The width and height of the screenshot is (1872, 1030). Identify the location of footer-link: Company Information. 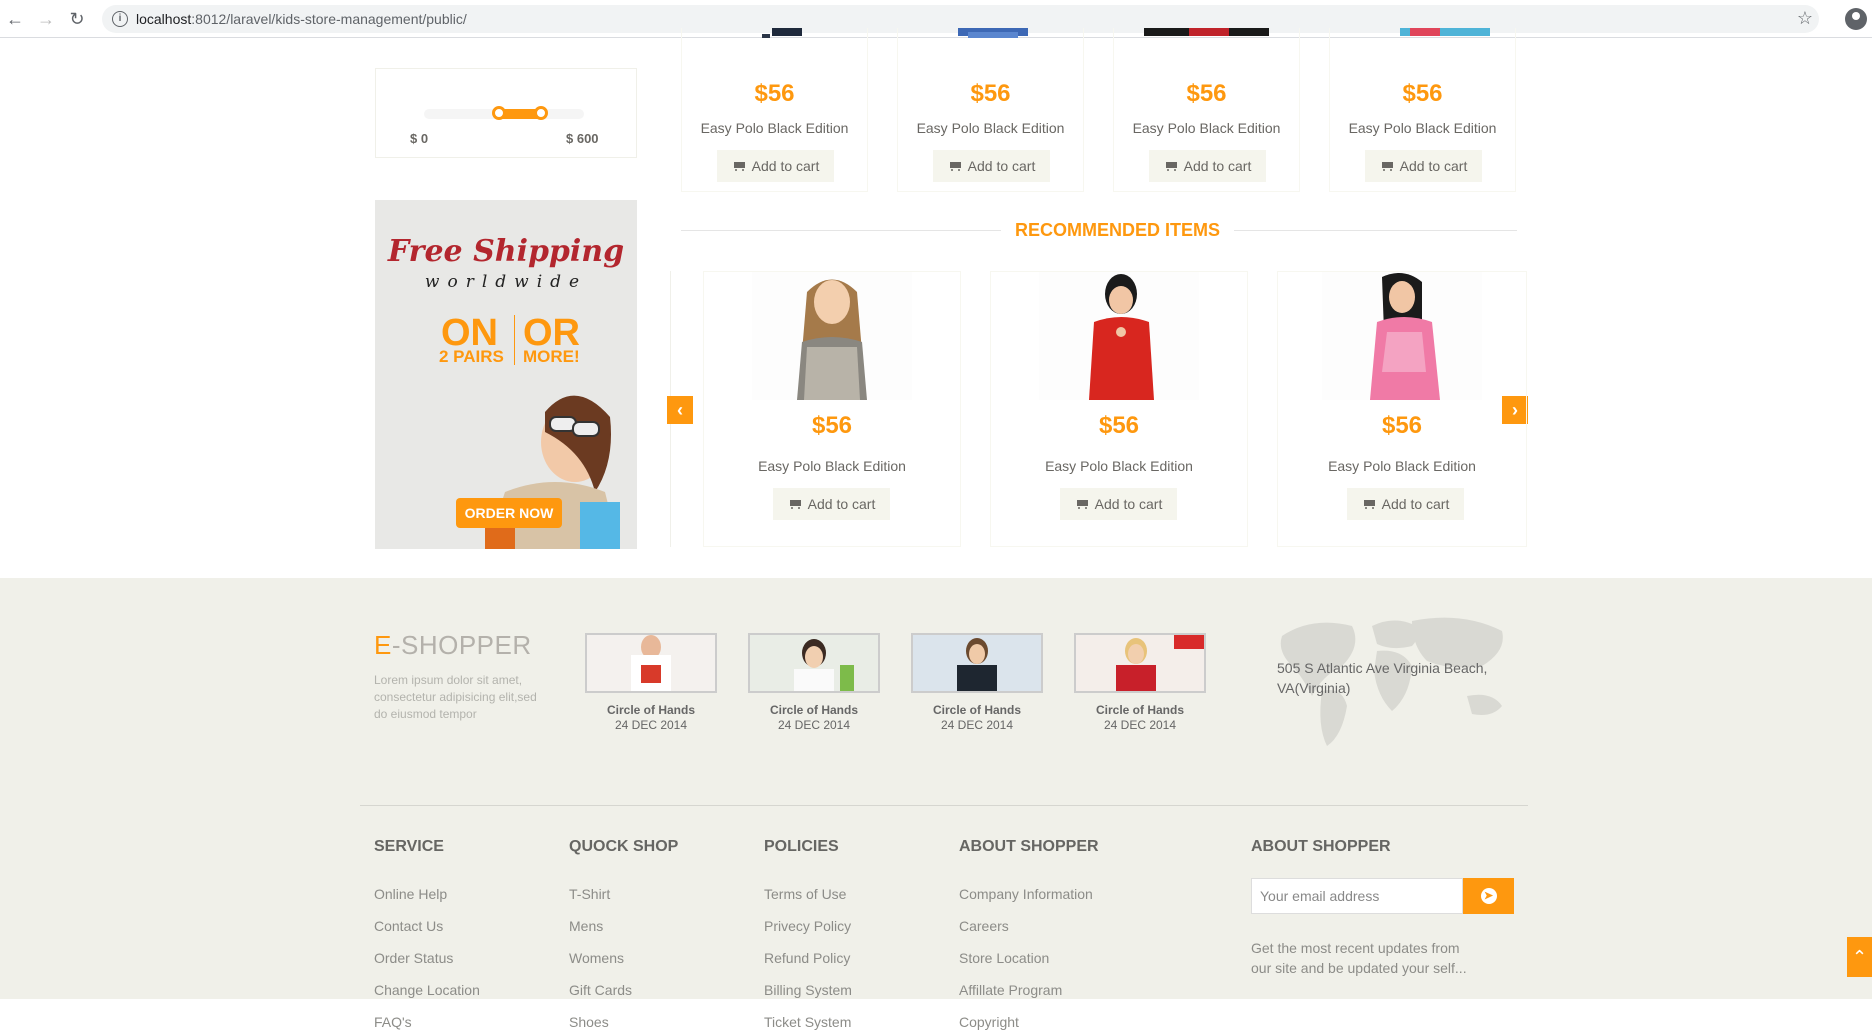
(1026, 894).